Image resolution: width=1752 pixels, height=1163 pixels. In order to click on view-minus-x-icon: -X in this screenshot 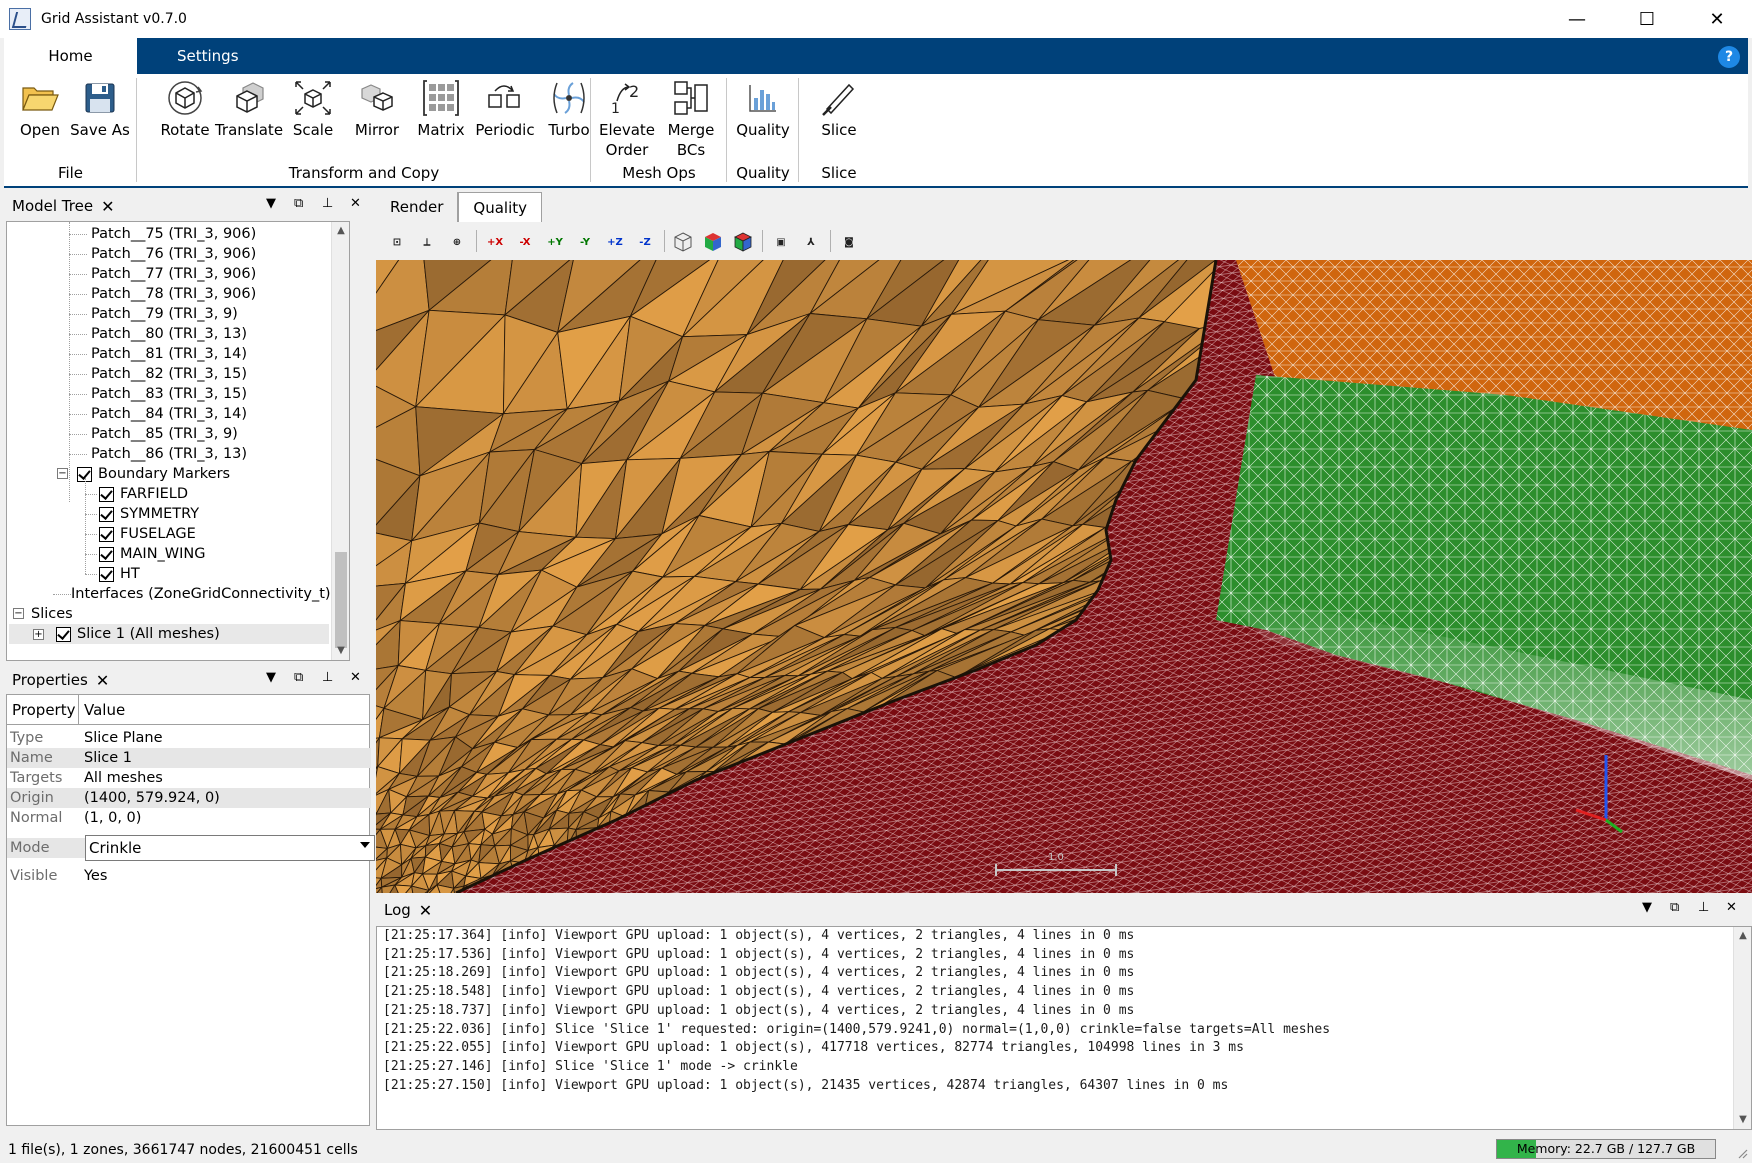, I will do `click(525, 242)`.